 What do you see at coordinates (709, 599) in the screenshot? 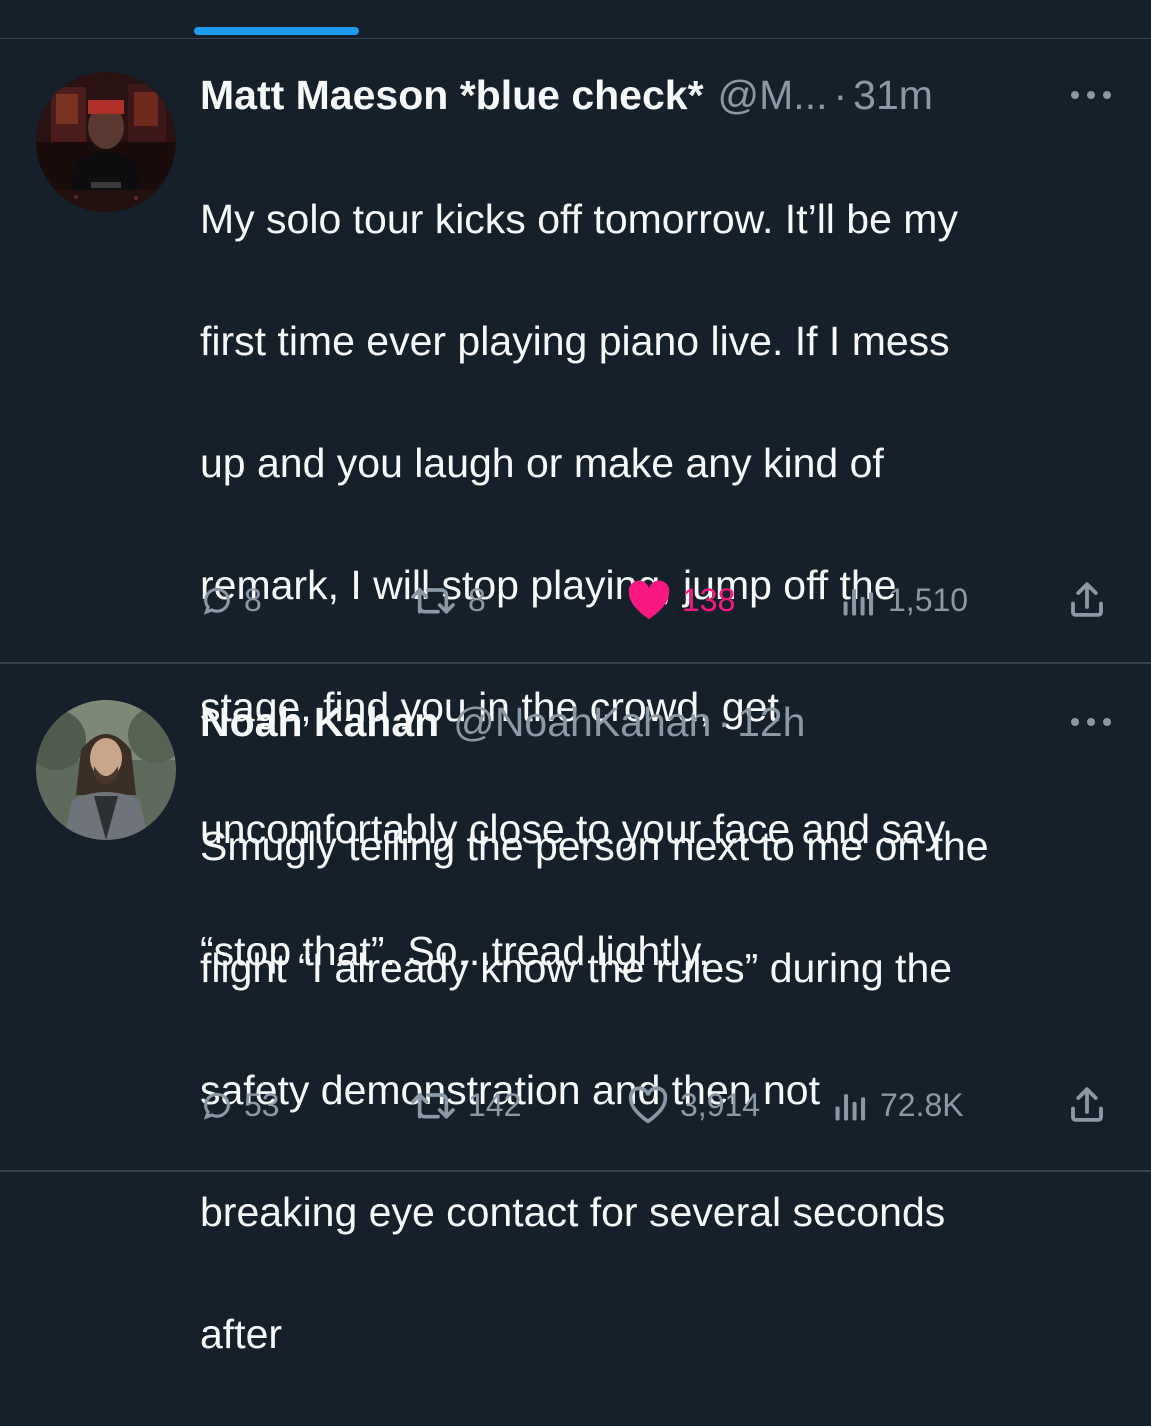
I see `like-count: 138` at bounding box center [709, 599].